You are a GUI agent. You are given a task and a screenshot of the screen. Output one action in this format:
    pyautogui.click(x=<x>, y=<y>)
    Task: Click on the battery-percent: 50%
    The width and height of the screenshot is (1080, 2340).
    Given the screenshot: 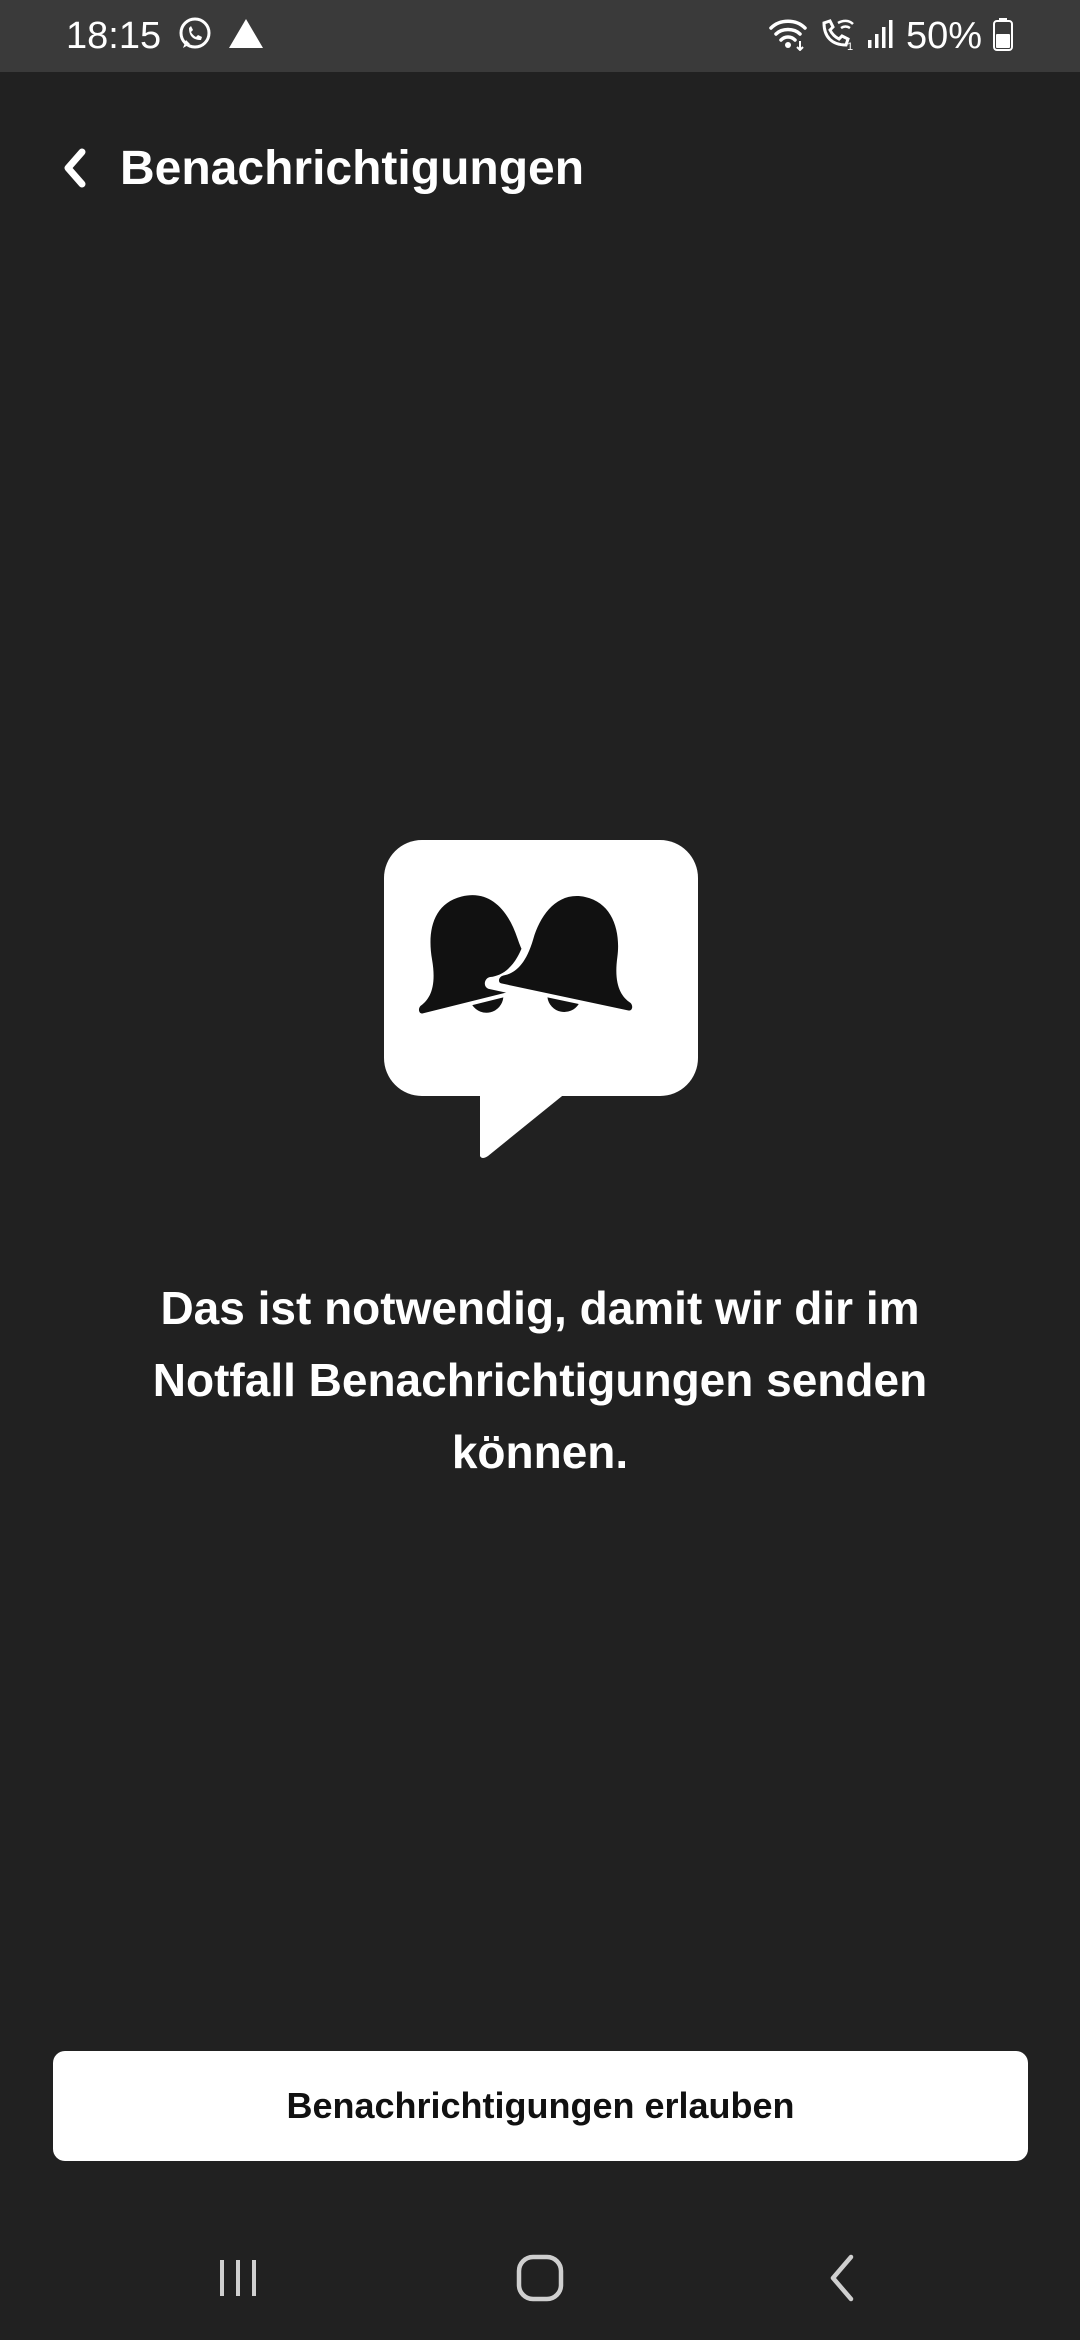 What is the action you would take?
    pyautogui.click(x=943, y=36)
    